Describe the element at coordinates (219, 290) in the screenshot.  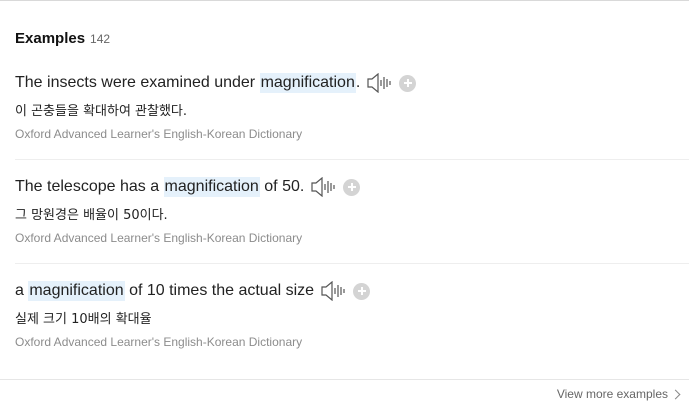
I see `sentence-text-after: of 10 times the actual size` at that location.